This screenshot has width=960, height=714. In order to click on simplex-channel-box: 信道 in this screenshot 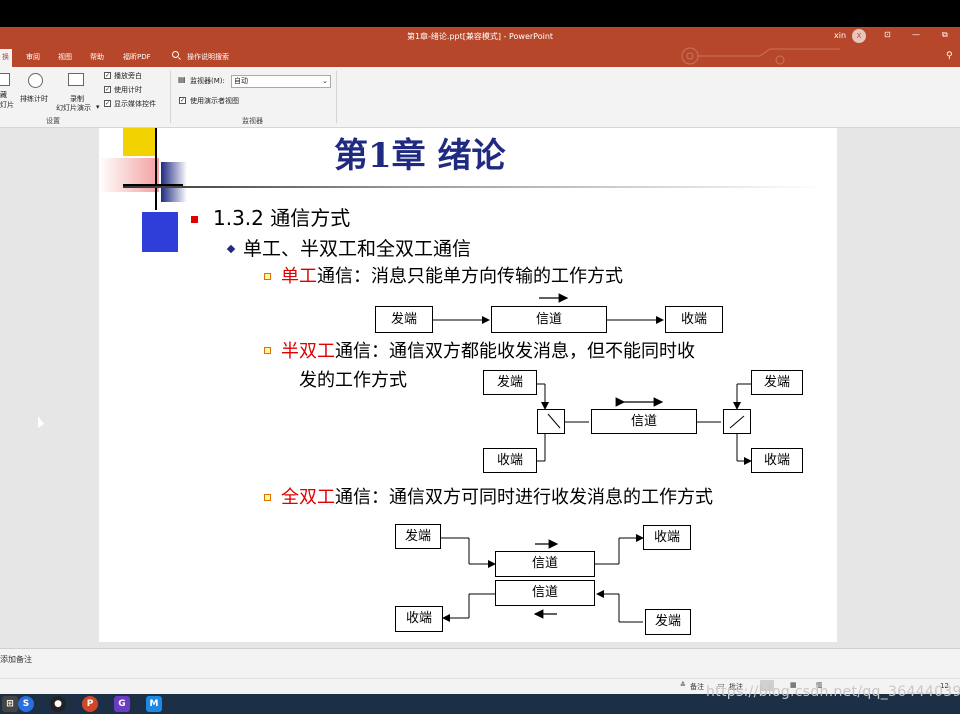, I will do `click(549, 319)`.